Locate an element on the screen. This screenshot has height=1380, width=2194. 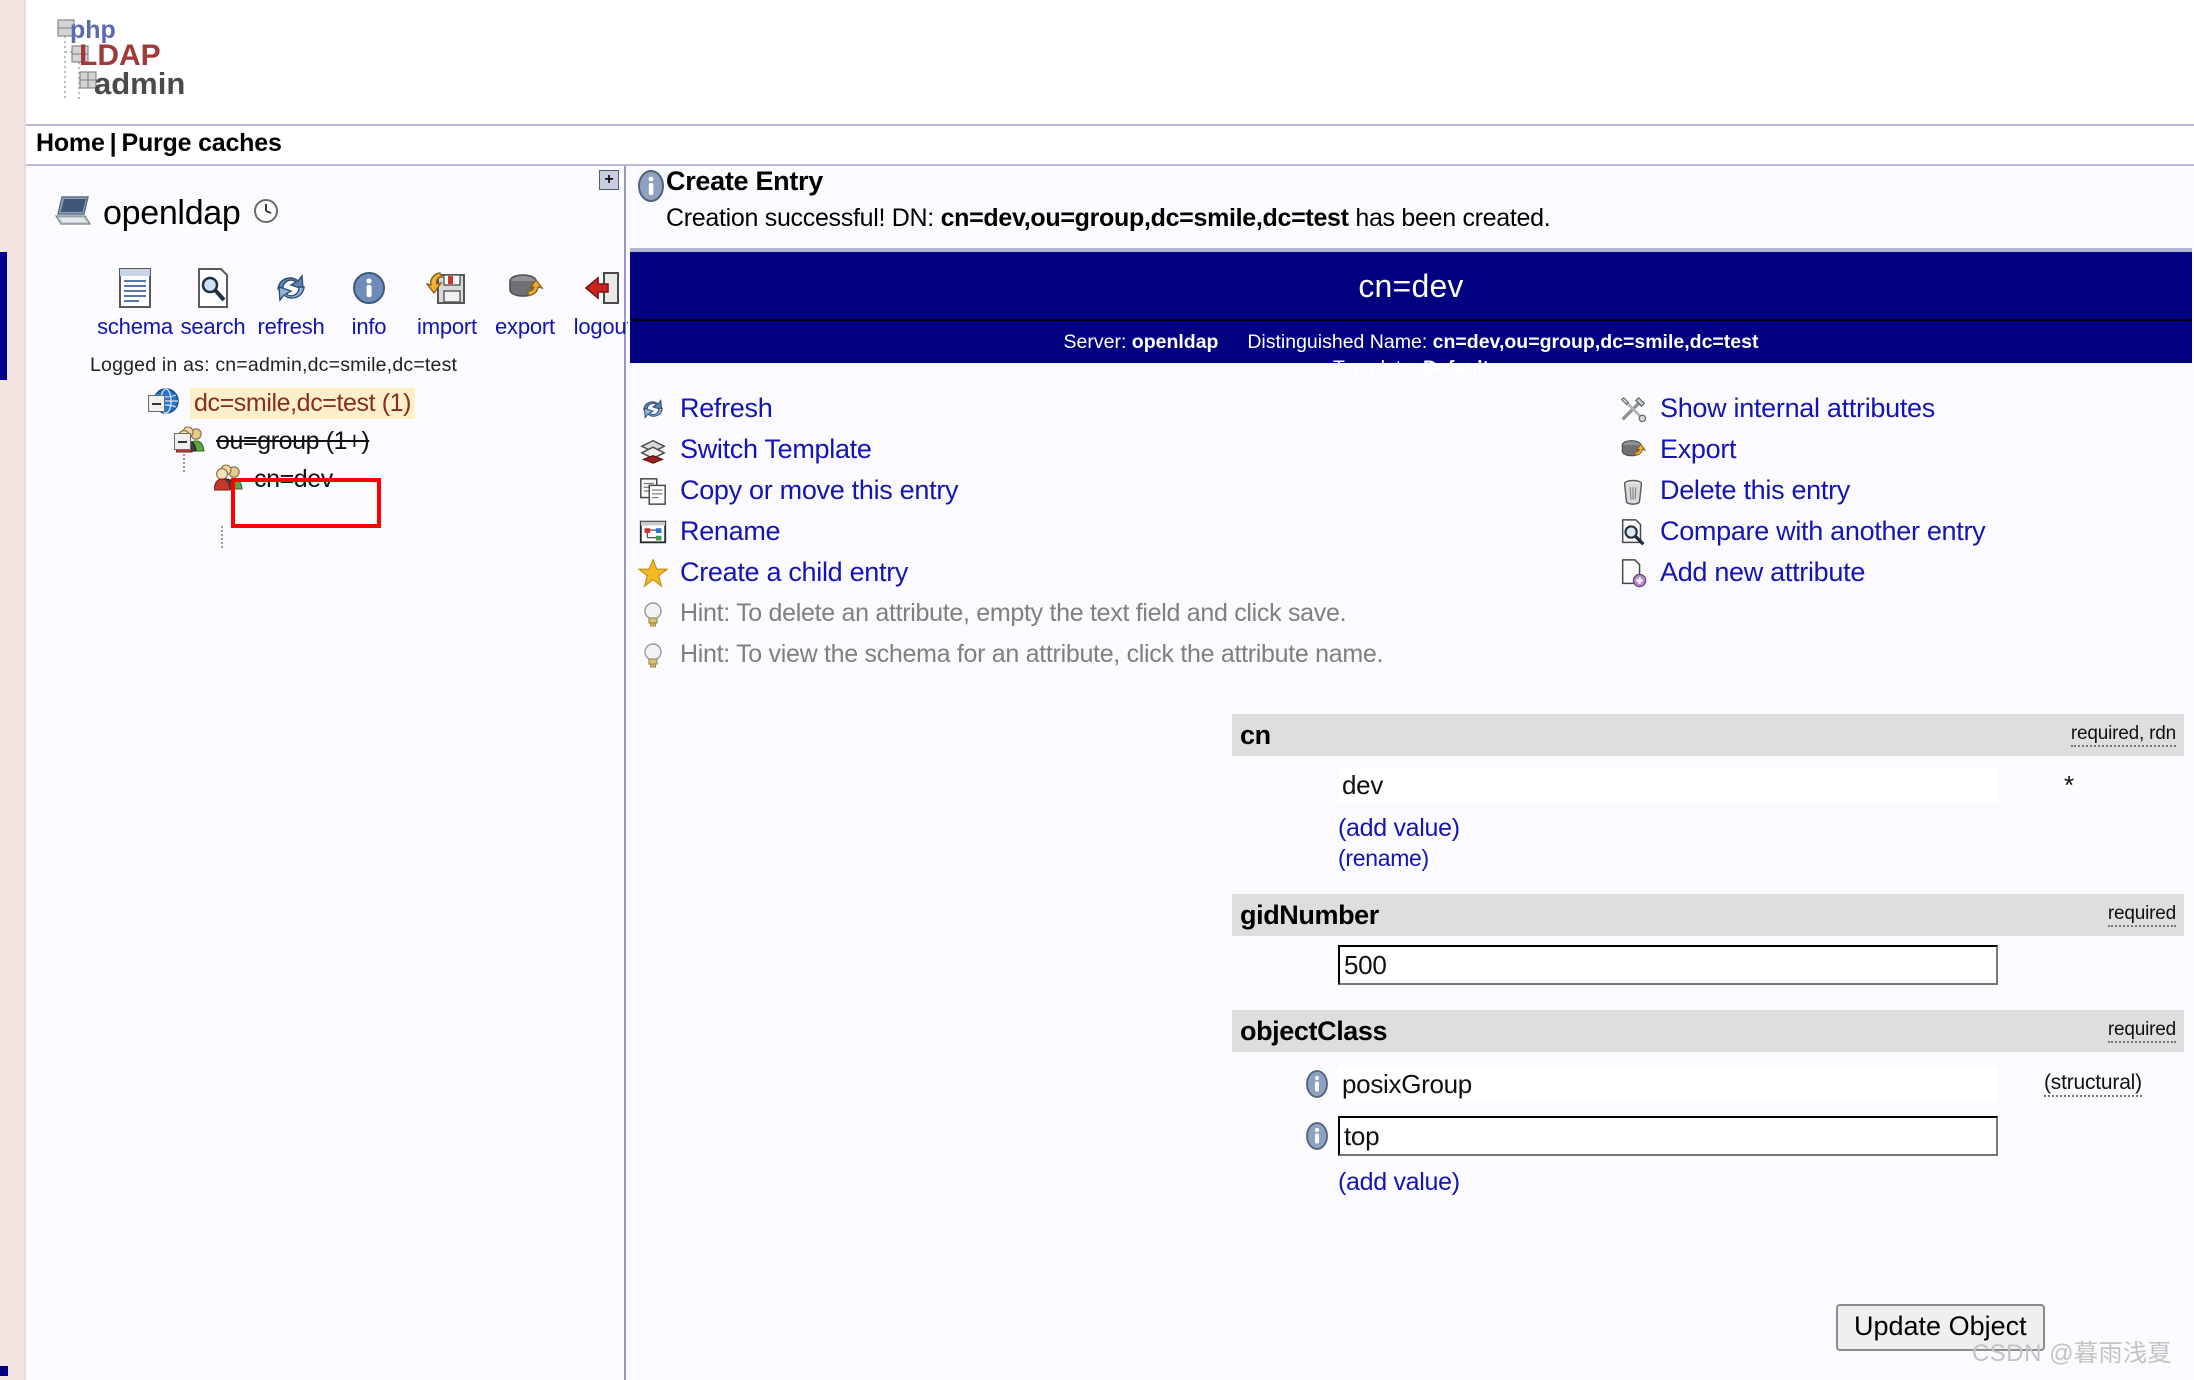
action-label-create-child-entry: Create a child entry is located at coordinates (794, 572).